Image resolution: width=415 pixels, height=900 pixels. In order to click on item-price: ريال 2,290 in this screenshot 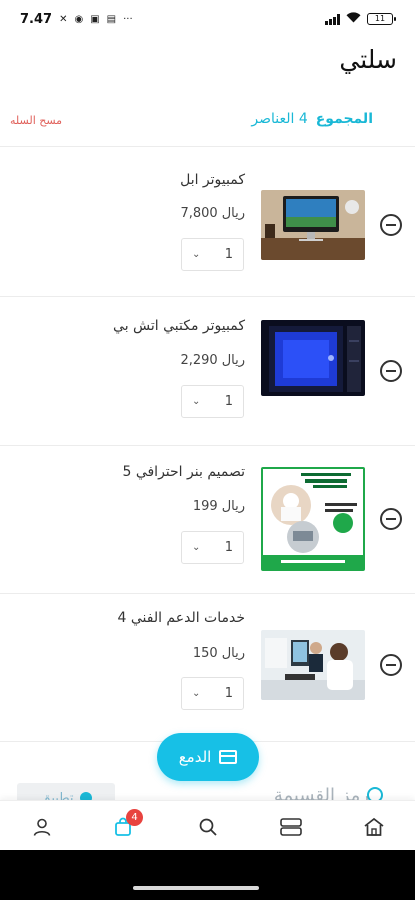, I will do `click(212, 360)`.